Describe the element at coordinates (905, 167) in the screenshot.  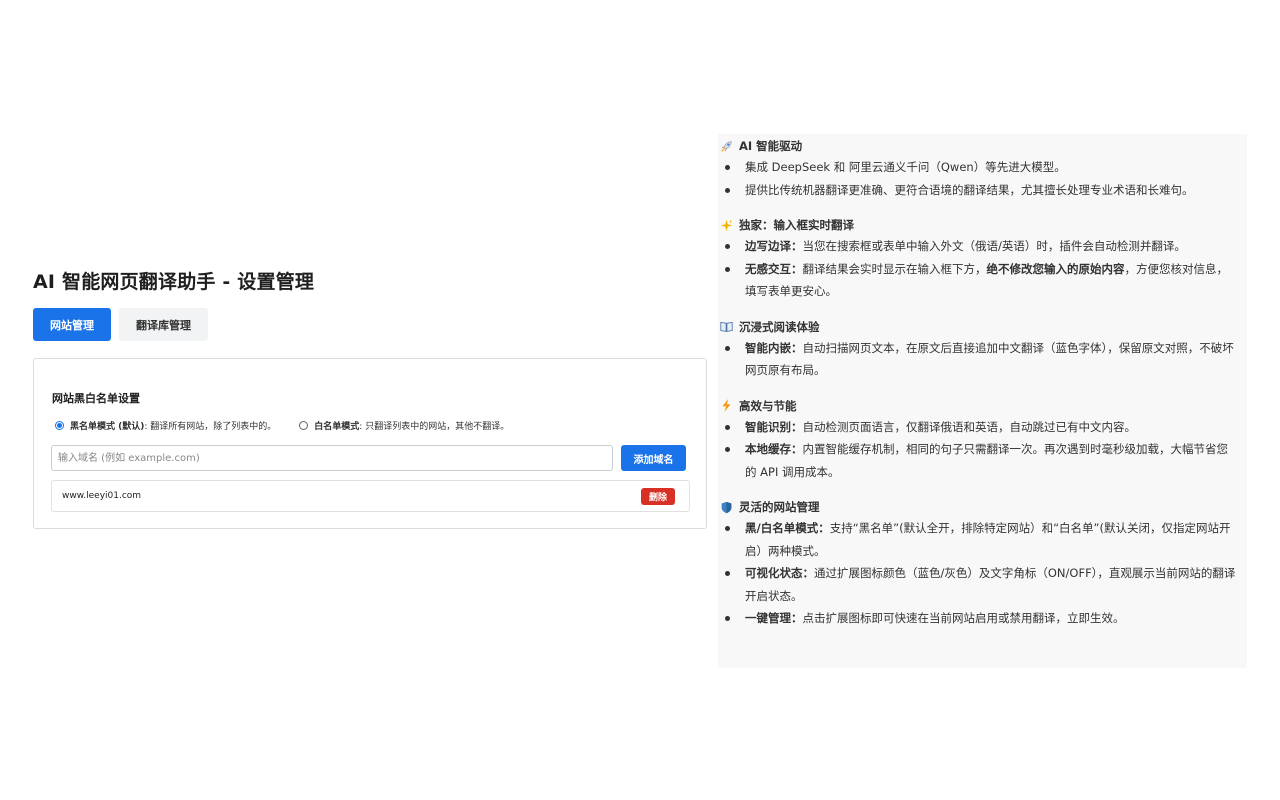
I see `list-item-text: 集成 DeepSeek 和 阿里云通义千问（Qwen）等先进大模型。` at that location.